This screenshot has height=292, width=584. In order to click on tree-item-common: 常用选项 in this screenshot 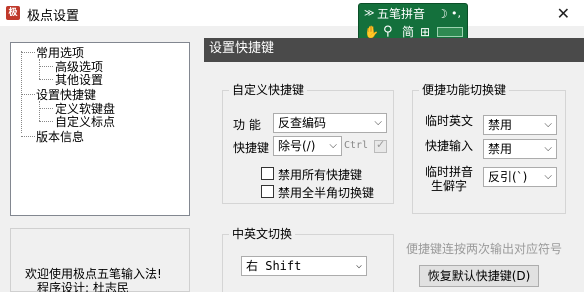, I will do `click(60, 53)`.